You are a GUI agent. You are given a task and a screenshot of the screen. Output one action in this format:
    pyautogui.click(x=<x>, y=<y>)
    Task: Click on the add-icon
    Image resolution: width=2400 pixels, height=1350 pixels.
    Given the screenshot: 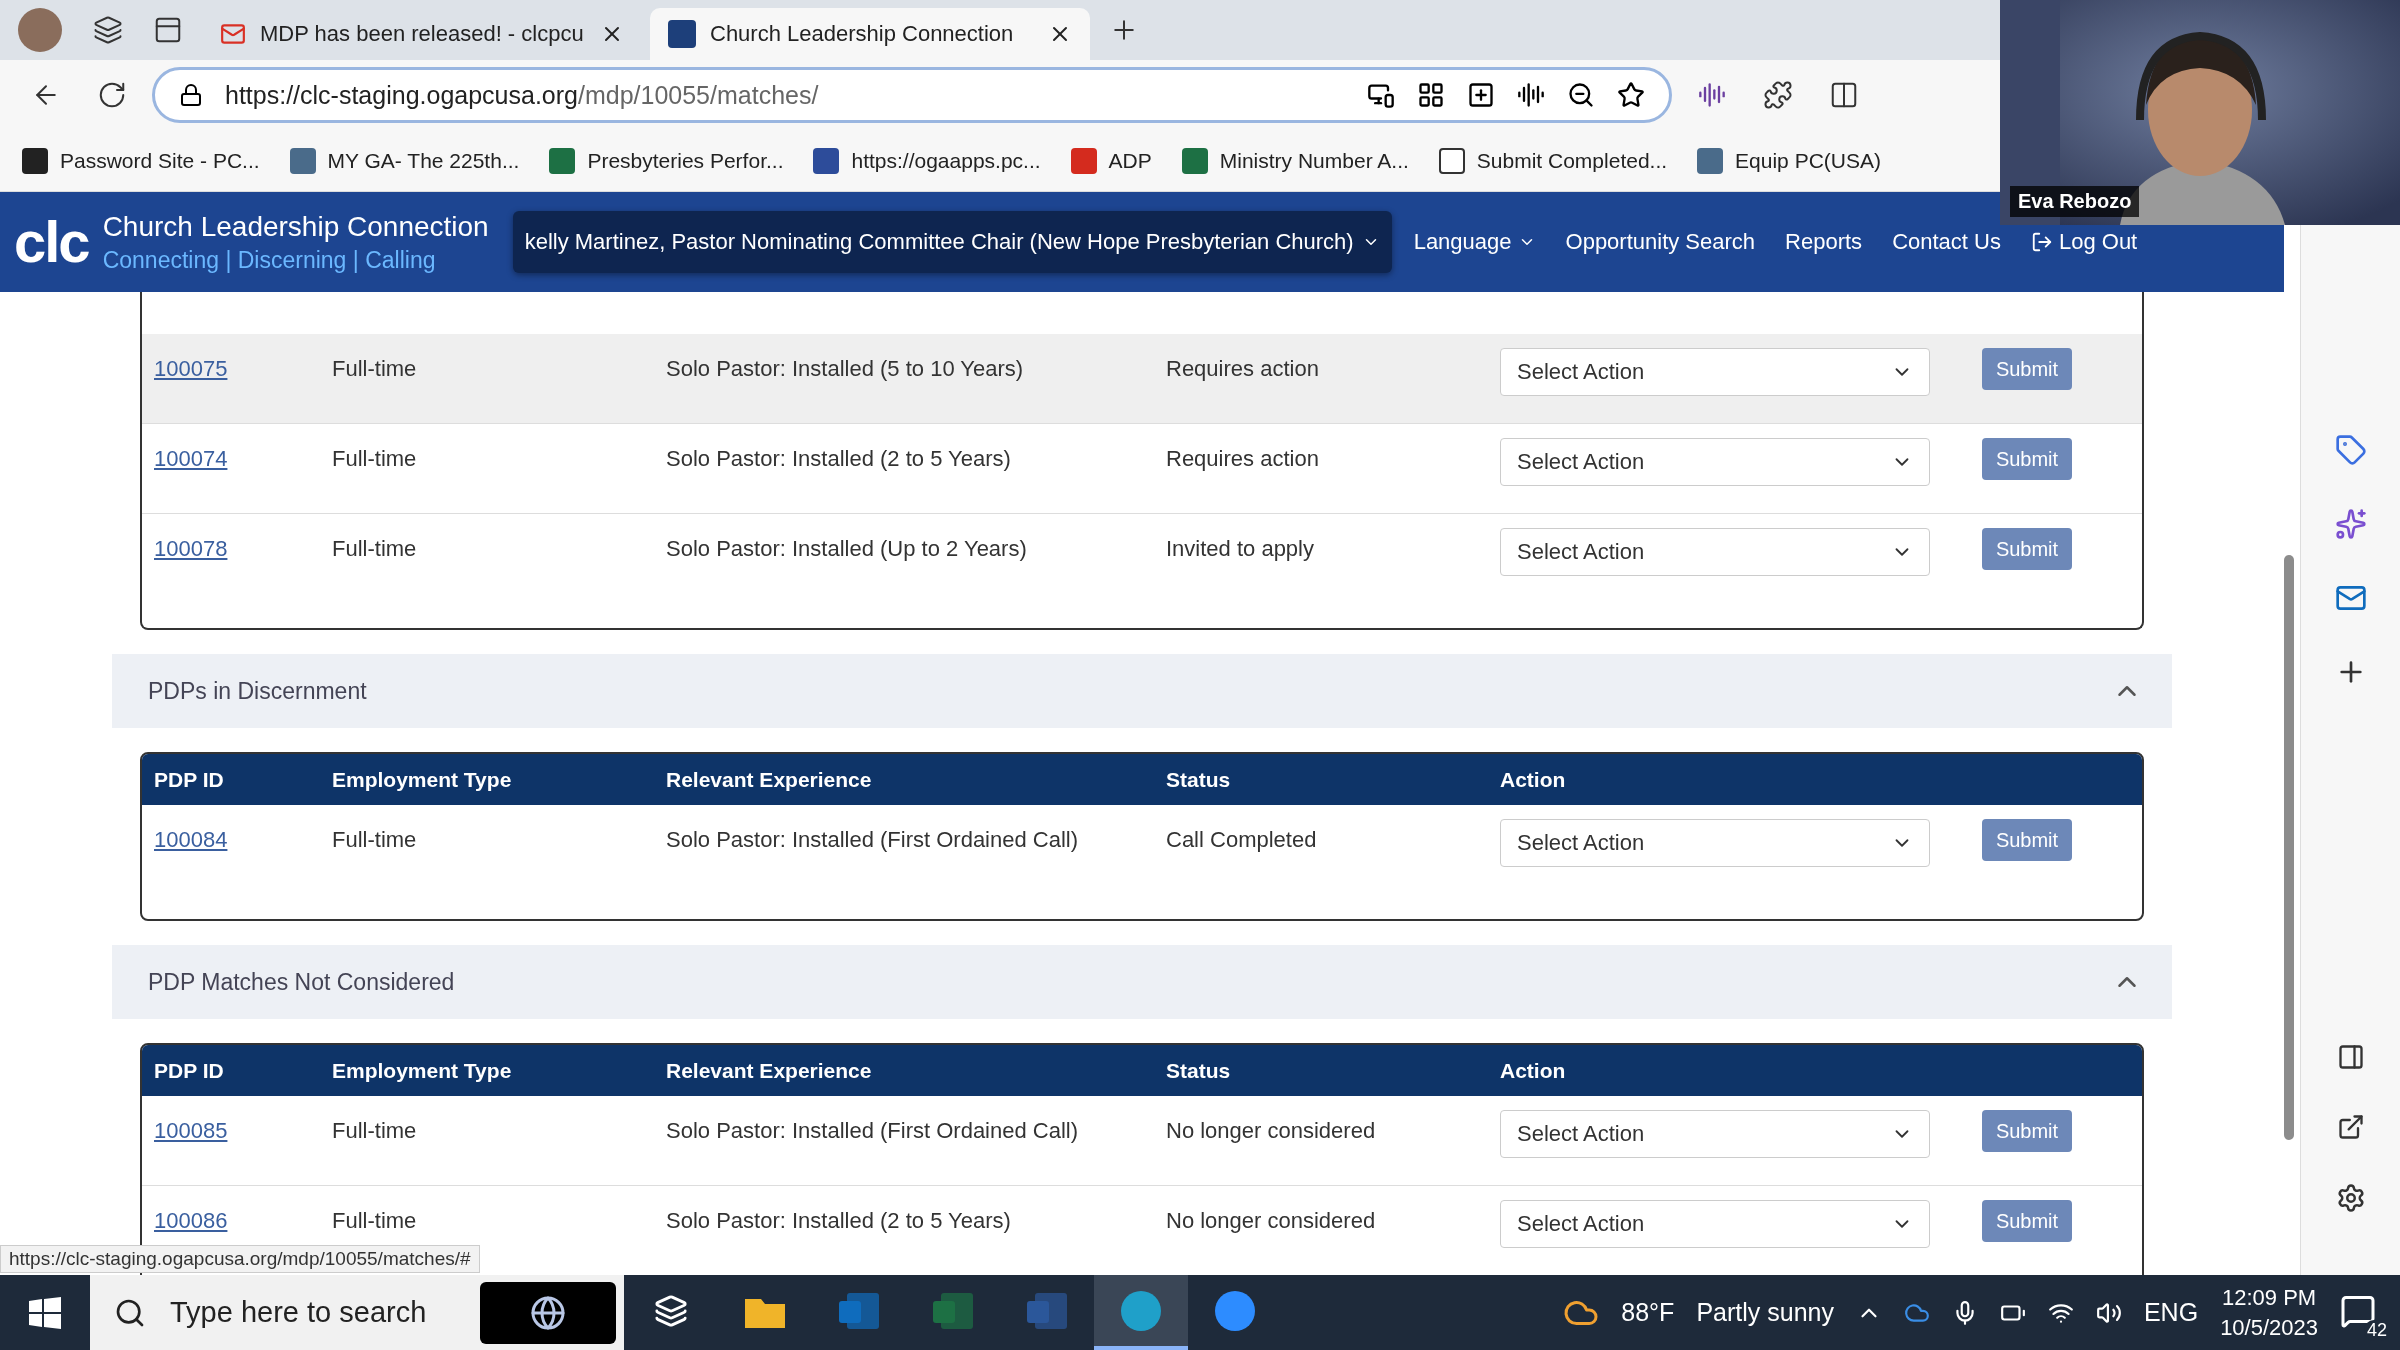 What is the action you would take?
    pyautogui.click(x=1481, y=95)
    